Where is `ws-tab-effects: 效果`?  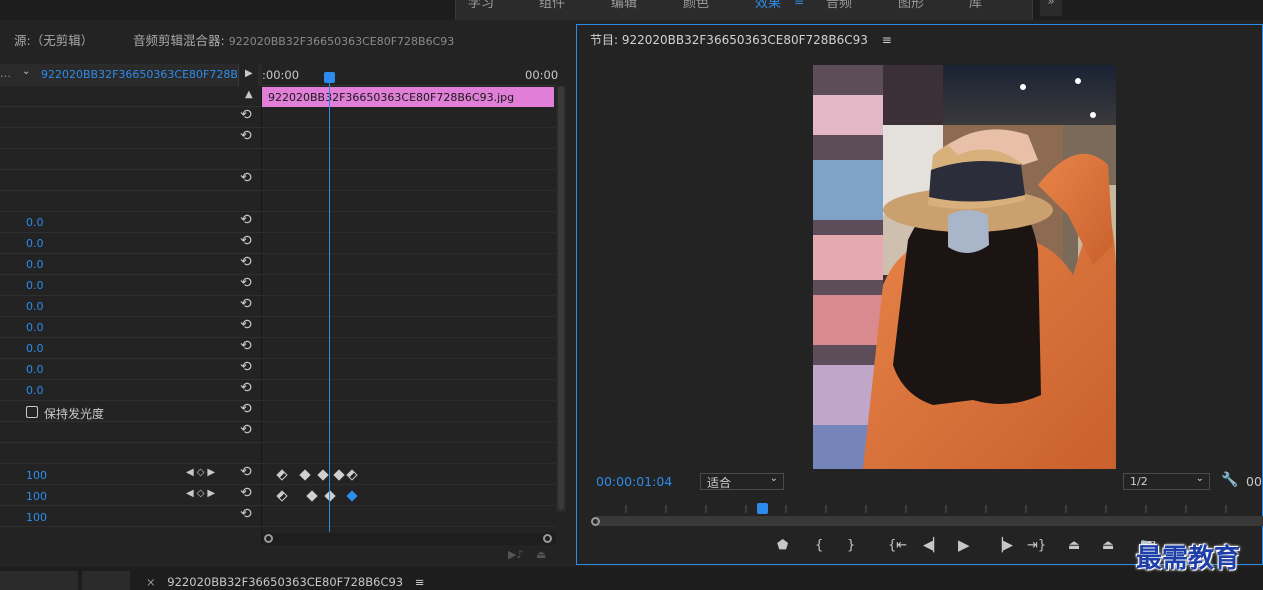 ws-tab-effects: 效果 is located at coordinates (768, 5).